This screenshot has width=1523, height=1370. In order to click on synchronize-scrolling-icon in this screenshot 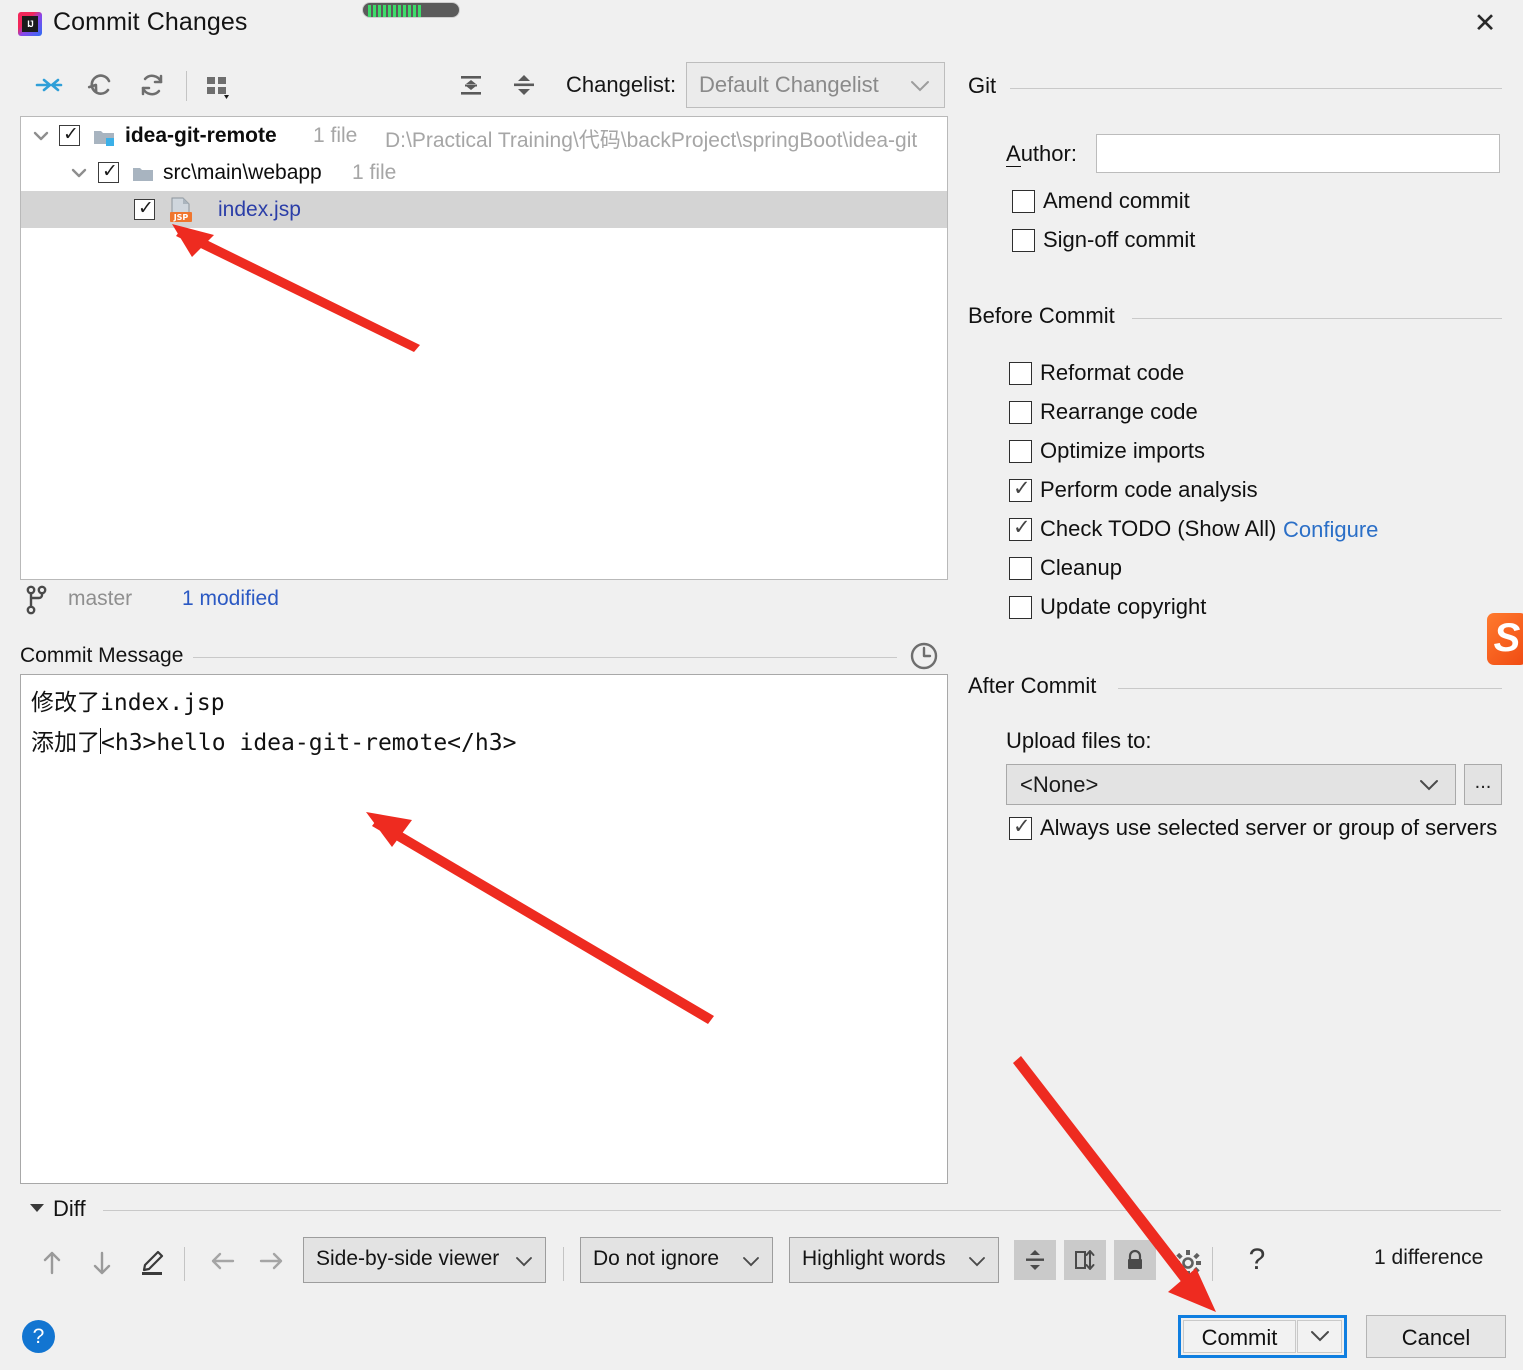, I will do `click(1085, 1260)`.